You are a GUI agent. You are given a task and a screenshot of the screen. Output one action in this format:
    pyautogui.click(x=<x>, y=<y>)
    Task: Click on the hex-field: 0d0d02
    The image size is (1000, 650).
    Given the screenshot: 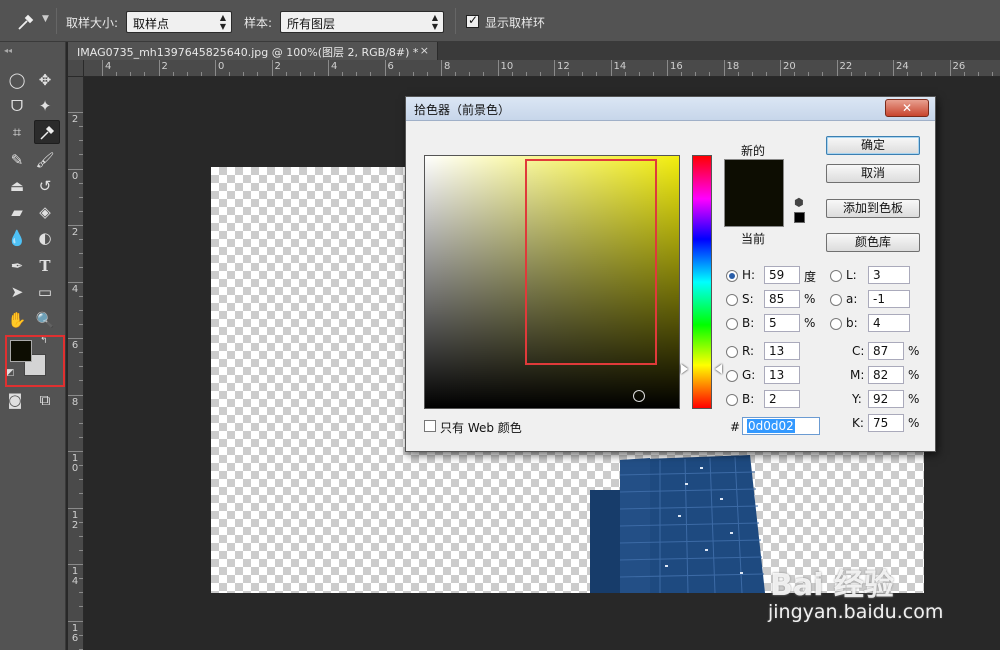 What is the action you would take?
    pyautogui.click(x=781, y=426)
    